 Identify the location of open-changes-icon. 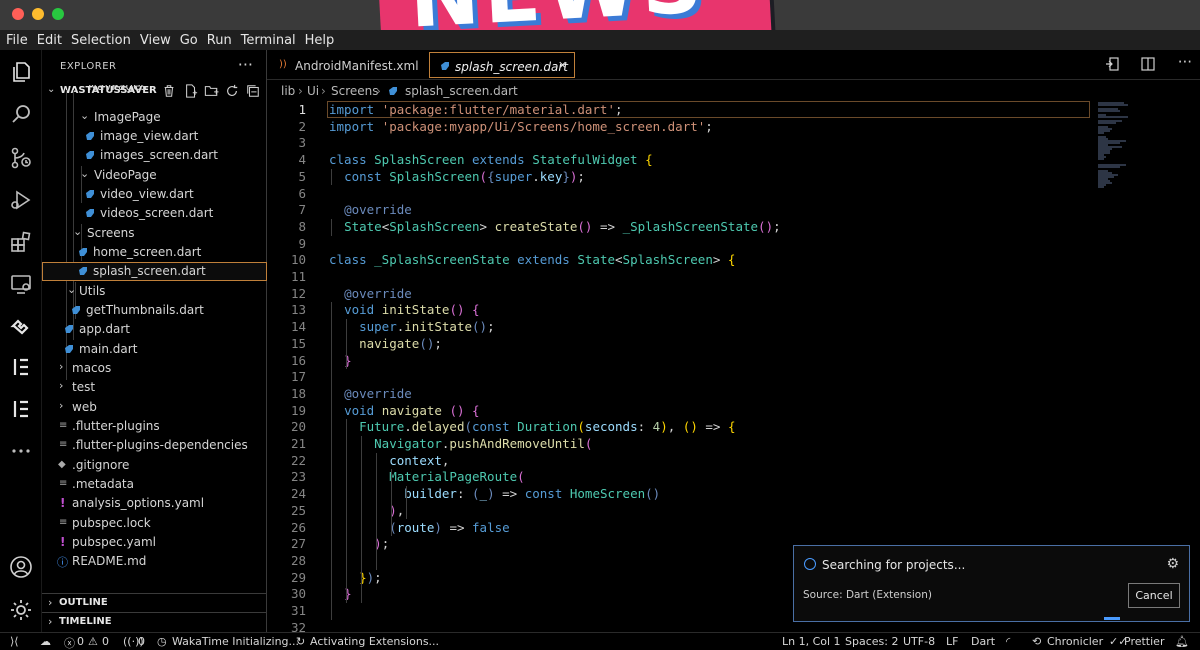
(1112, 64).